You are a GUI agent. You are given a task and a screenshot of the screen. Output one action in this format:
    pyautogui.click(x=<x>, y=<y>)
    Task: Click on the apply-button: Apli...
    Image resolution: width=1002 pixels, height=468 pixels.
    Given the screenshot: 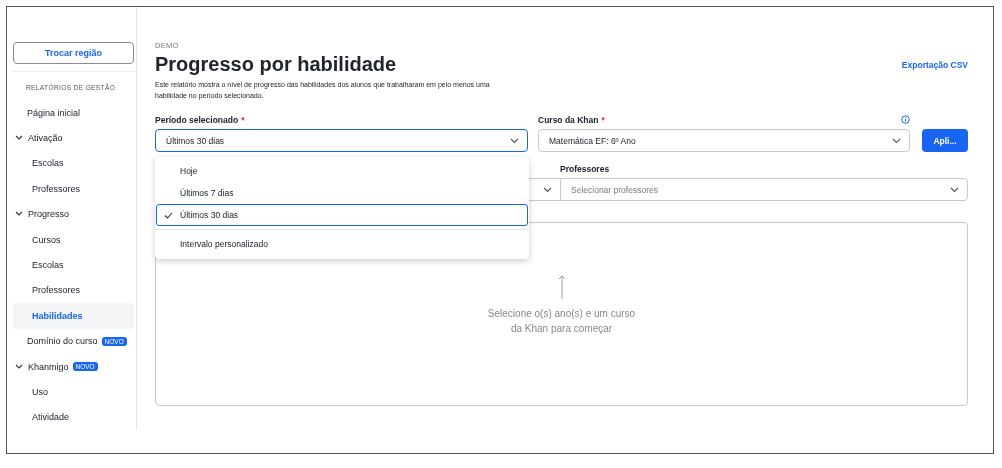 What is the action you would take?
    pyautogui.click(x=945, y=140)
    